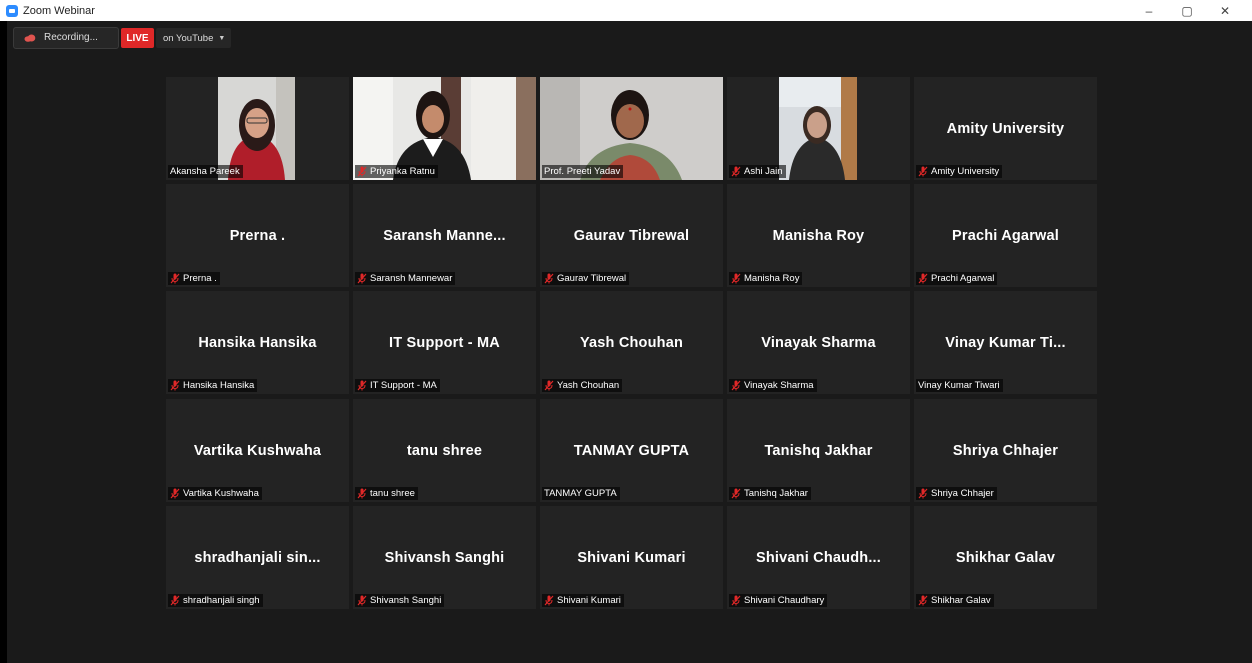 The width and height of the screenshot is (1252, 663). What do you see at coordinates (205, 171) in the screenshot?
I see `participant-nametag: Akansha Pareek` at bounding box center [205, 171].